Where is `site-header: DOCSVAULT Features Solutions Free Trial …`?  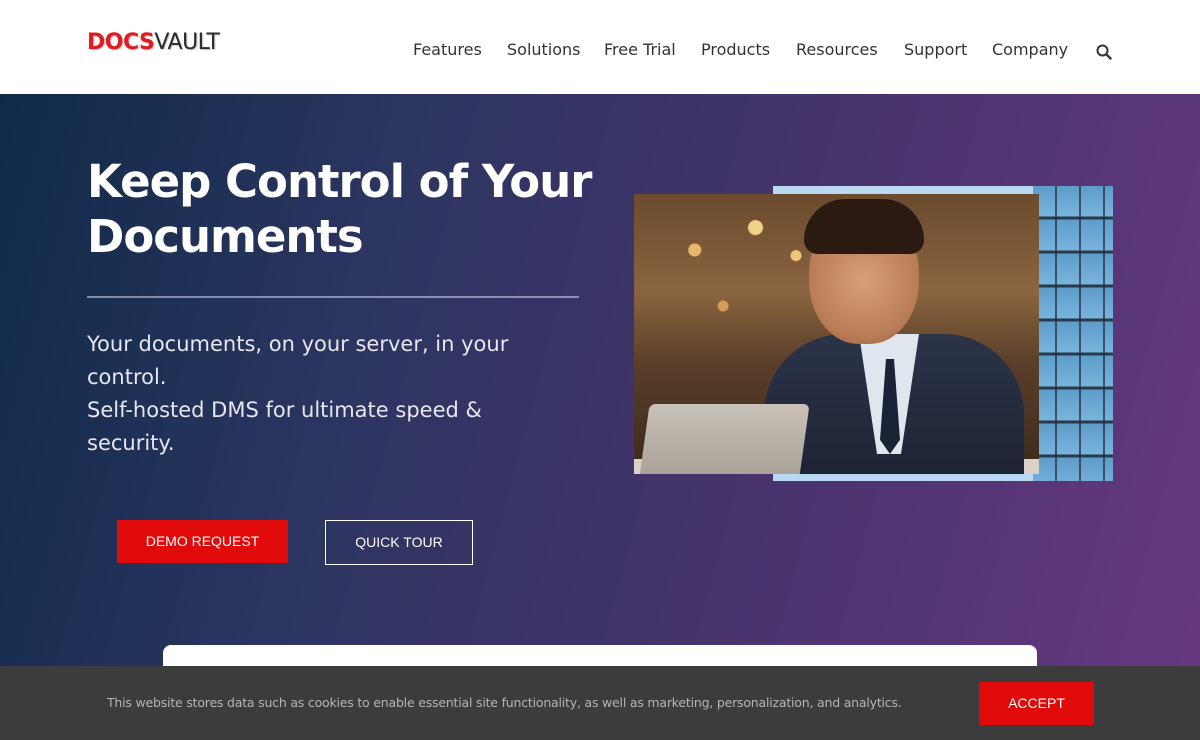
site-header: DOCSVAULT Features Solutions Free Trial … is located at coordinates (600, 47).